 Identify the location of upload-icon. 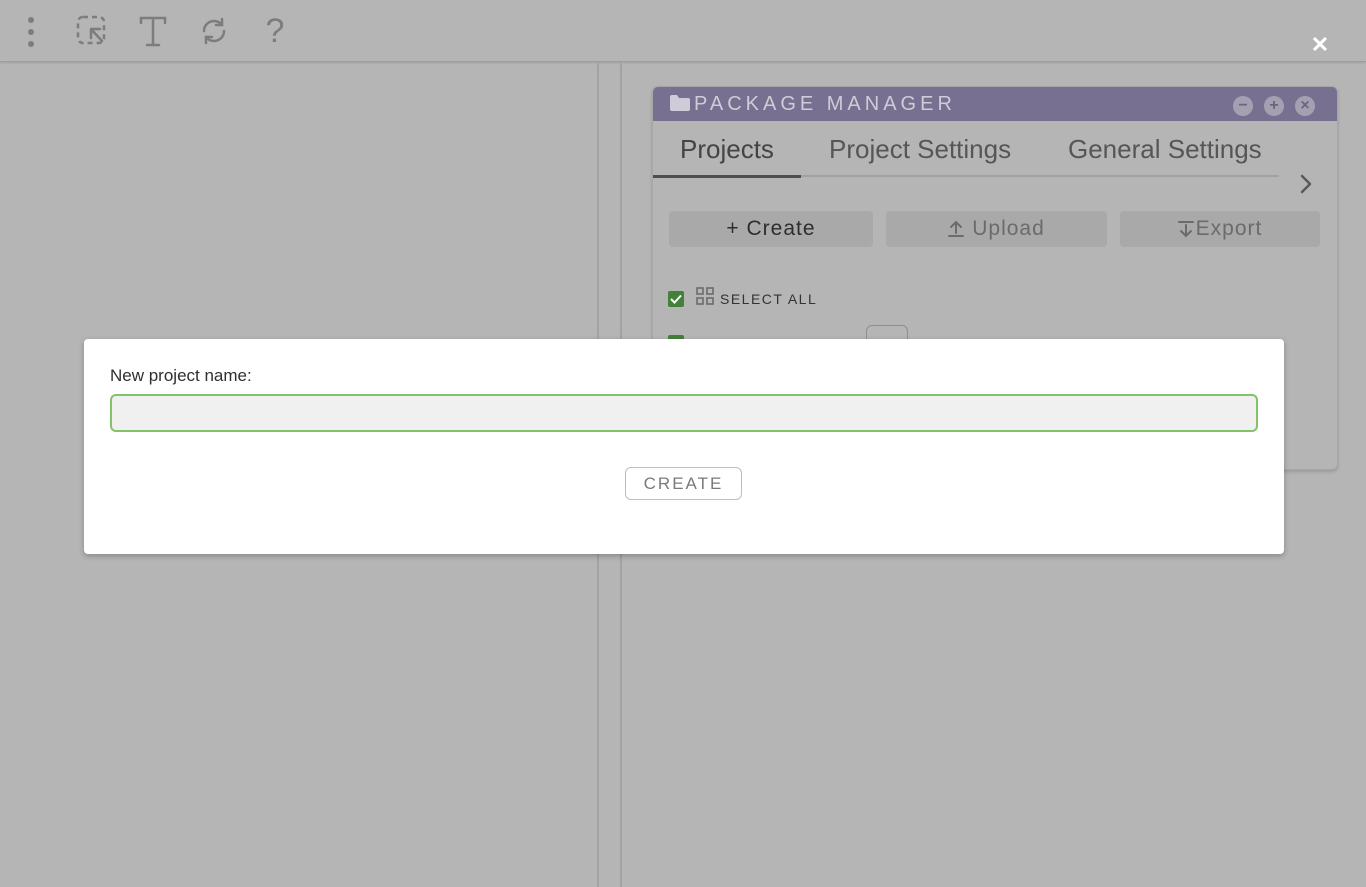
(956, 229).